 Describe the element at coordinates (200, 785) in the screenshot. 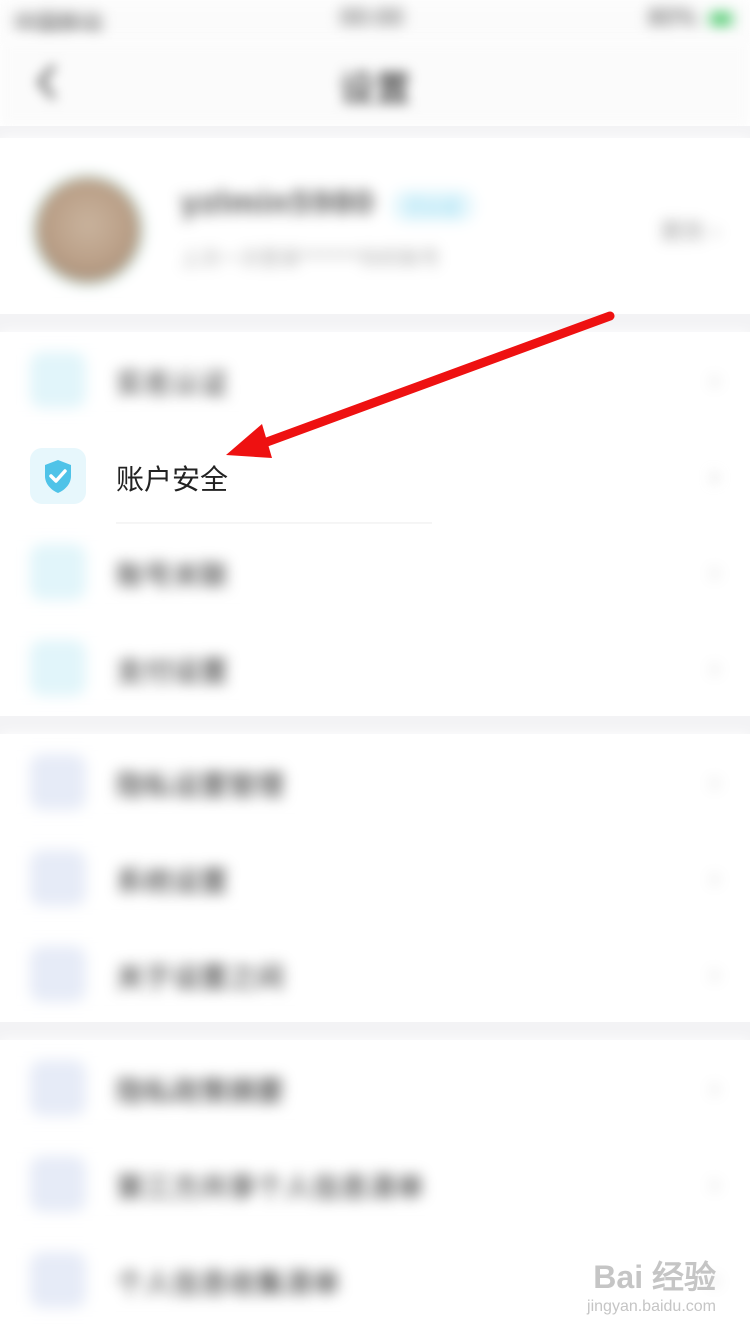

I see `row-label: 隐私设置管理` at that location.